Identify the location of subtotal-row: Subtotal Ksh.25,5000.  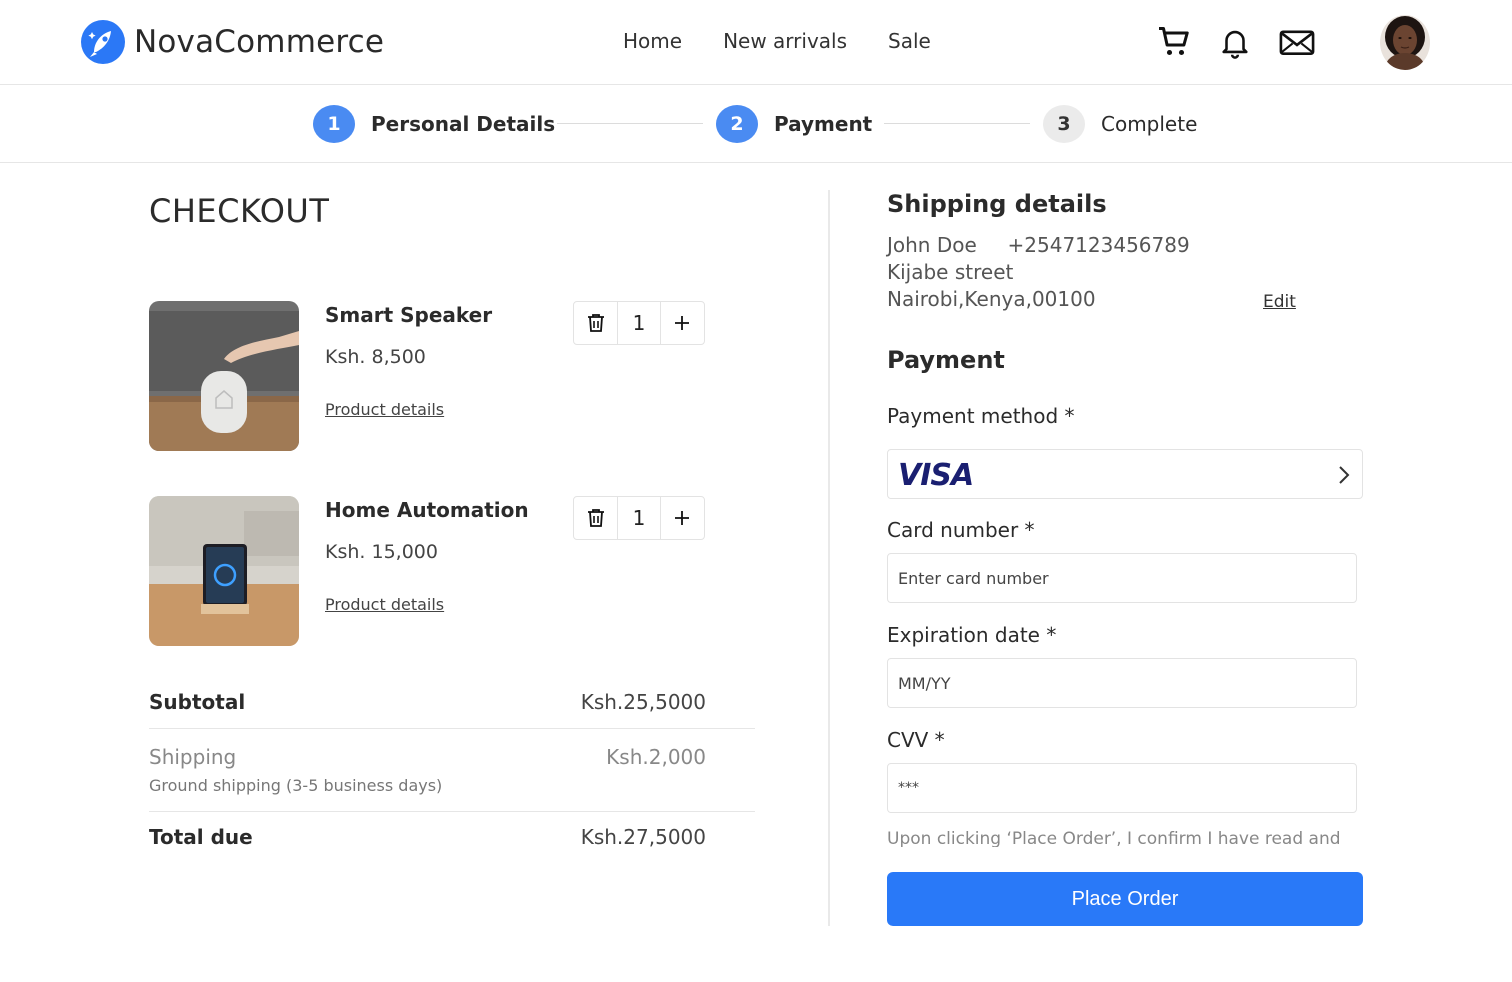
(427, 702).